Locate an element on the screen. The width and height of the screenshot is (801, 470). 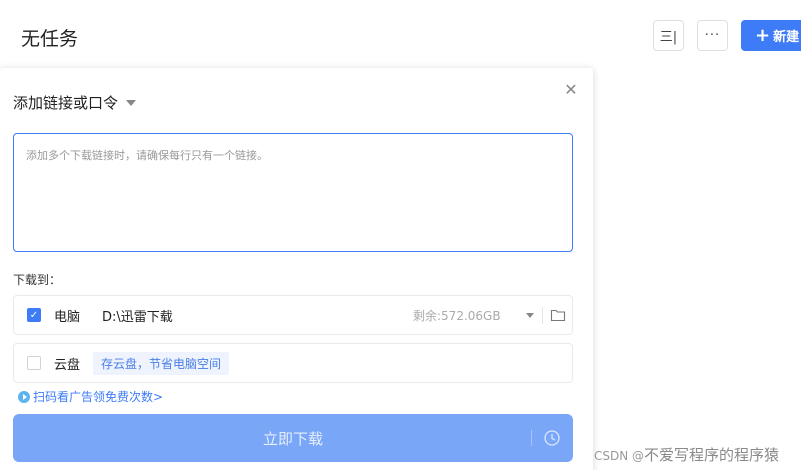
dialog-title: 添加链接或口令 is located at coordinates (66, 103).